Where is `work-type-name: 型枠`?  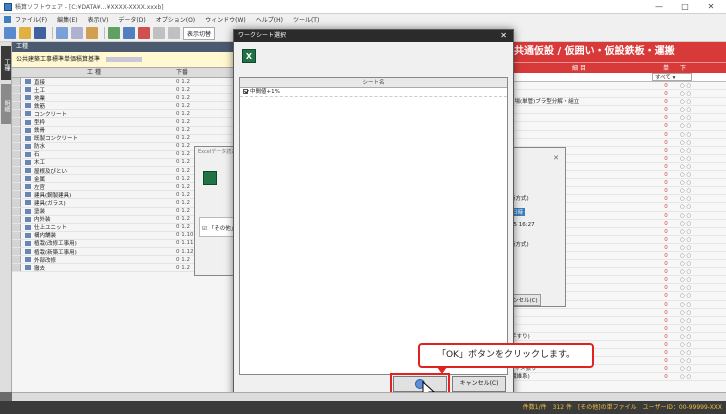 work-type-name: 型枠 is located at coordinates (40, 123).